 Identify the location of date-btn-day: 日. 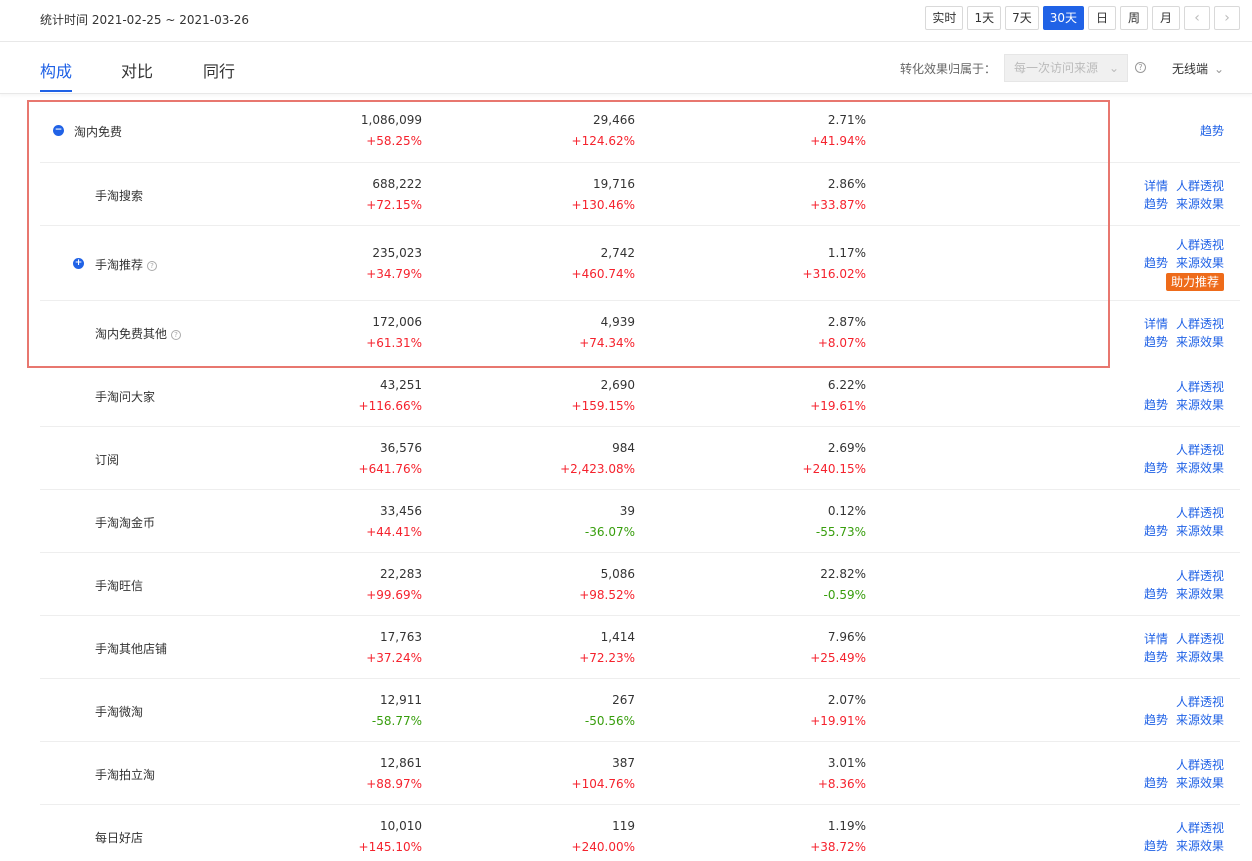
(1102, 18).